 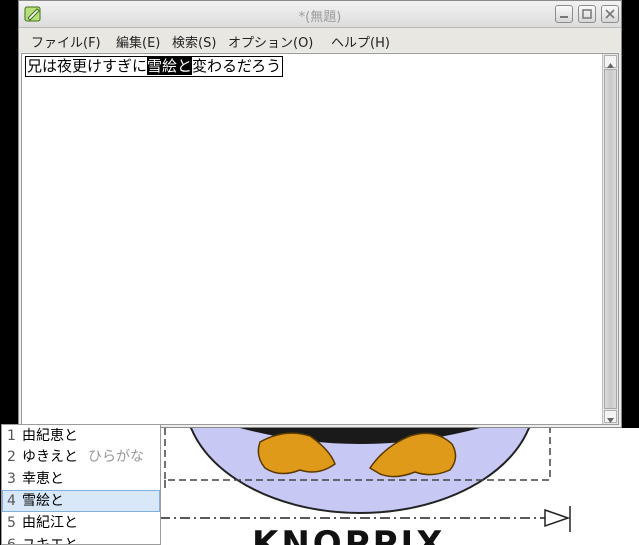 What do you see at coordinates (11, 501) in the screenshot?
I see `candidate-number: 4` at bounding box center [11, 501].